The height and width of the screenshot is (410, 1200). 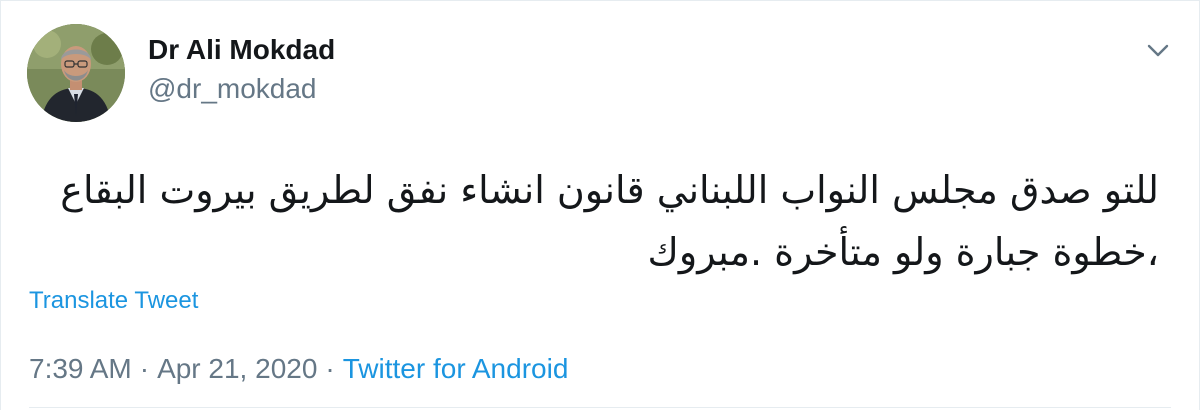 What do you see at coordinates (1158, 50) in the screenshot?
I see `chevron-down-icon` at bounding box center [1158, 50].